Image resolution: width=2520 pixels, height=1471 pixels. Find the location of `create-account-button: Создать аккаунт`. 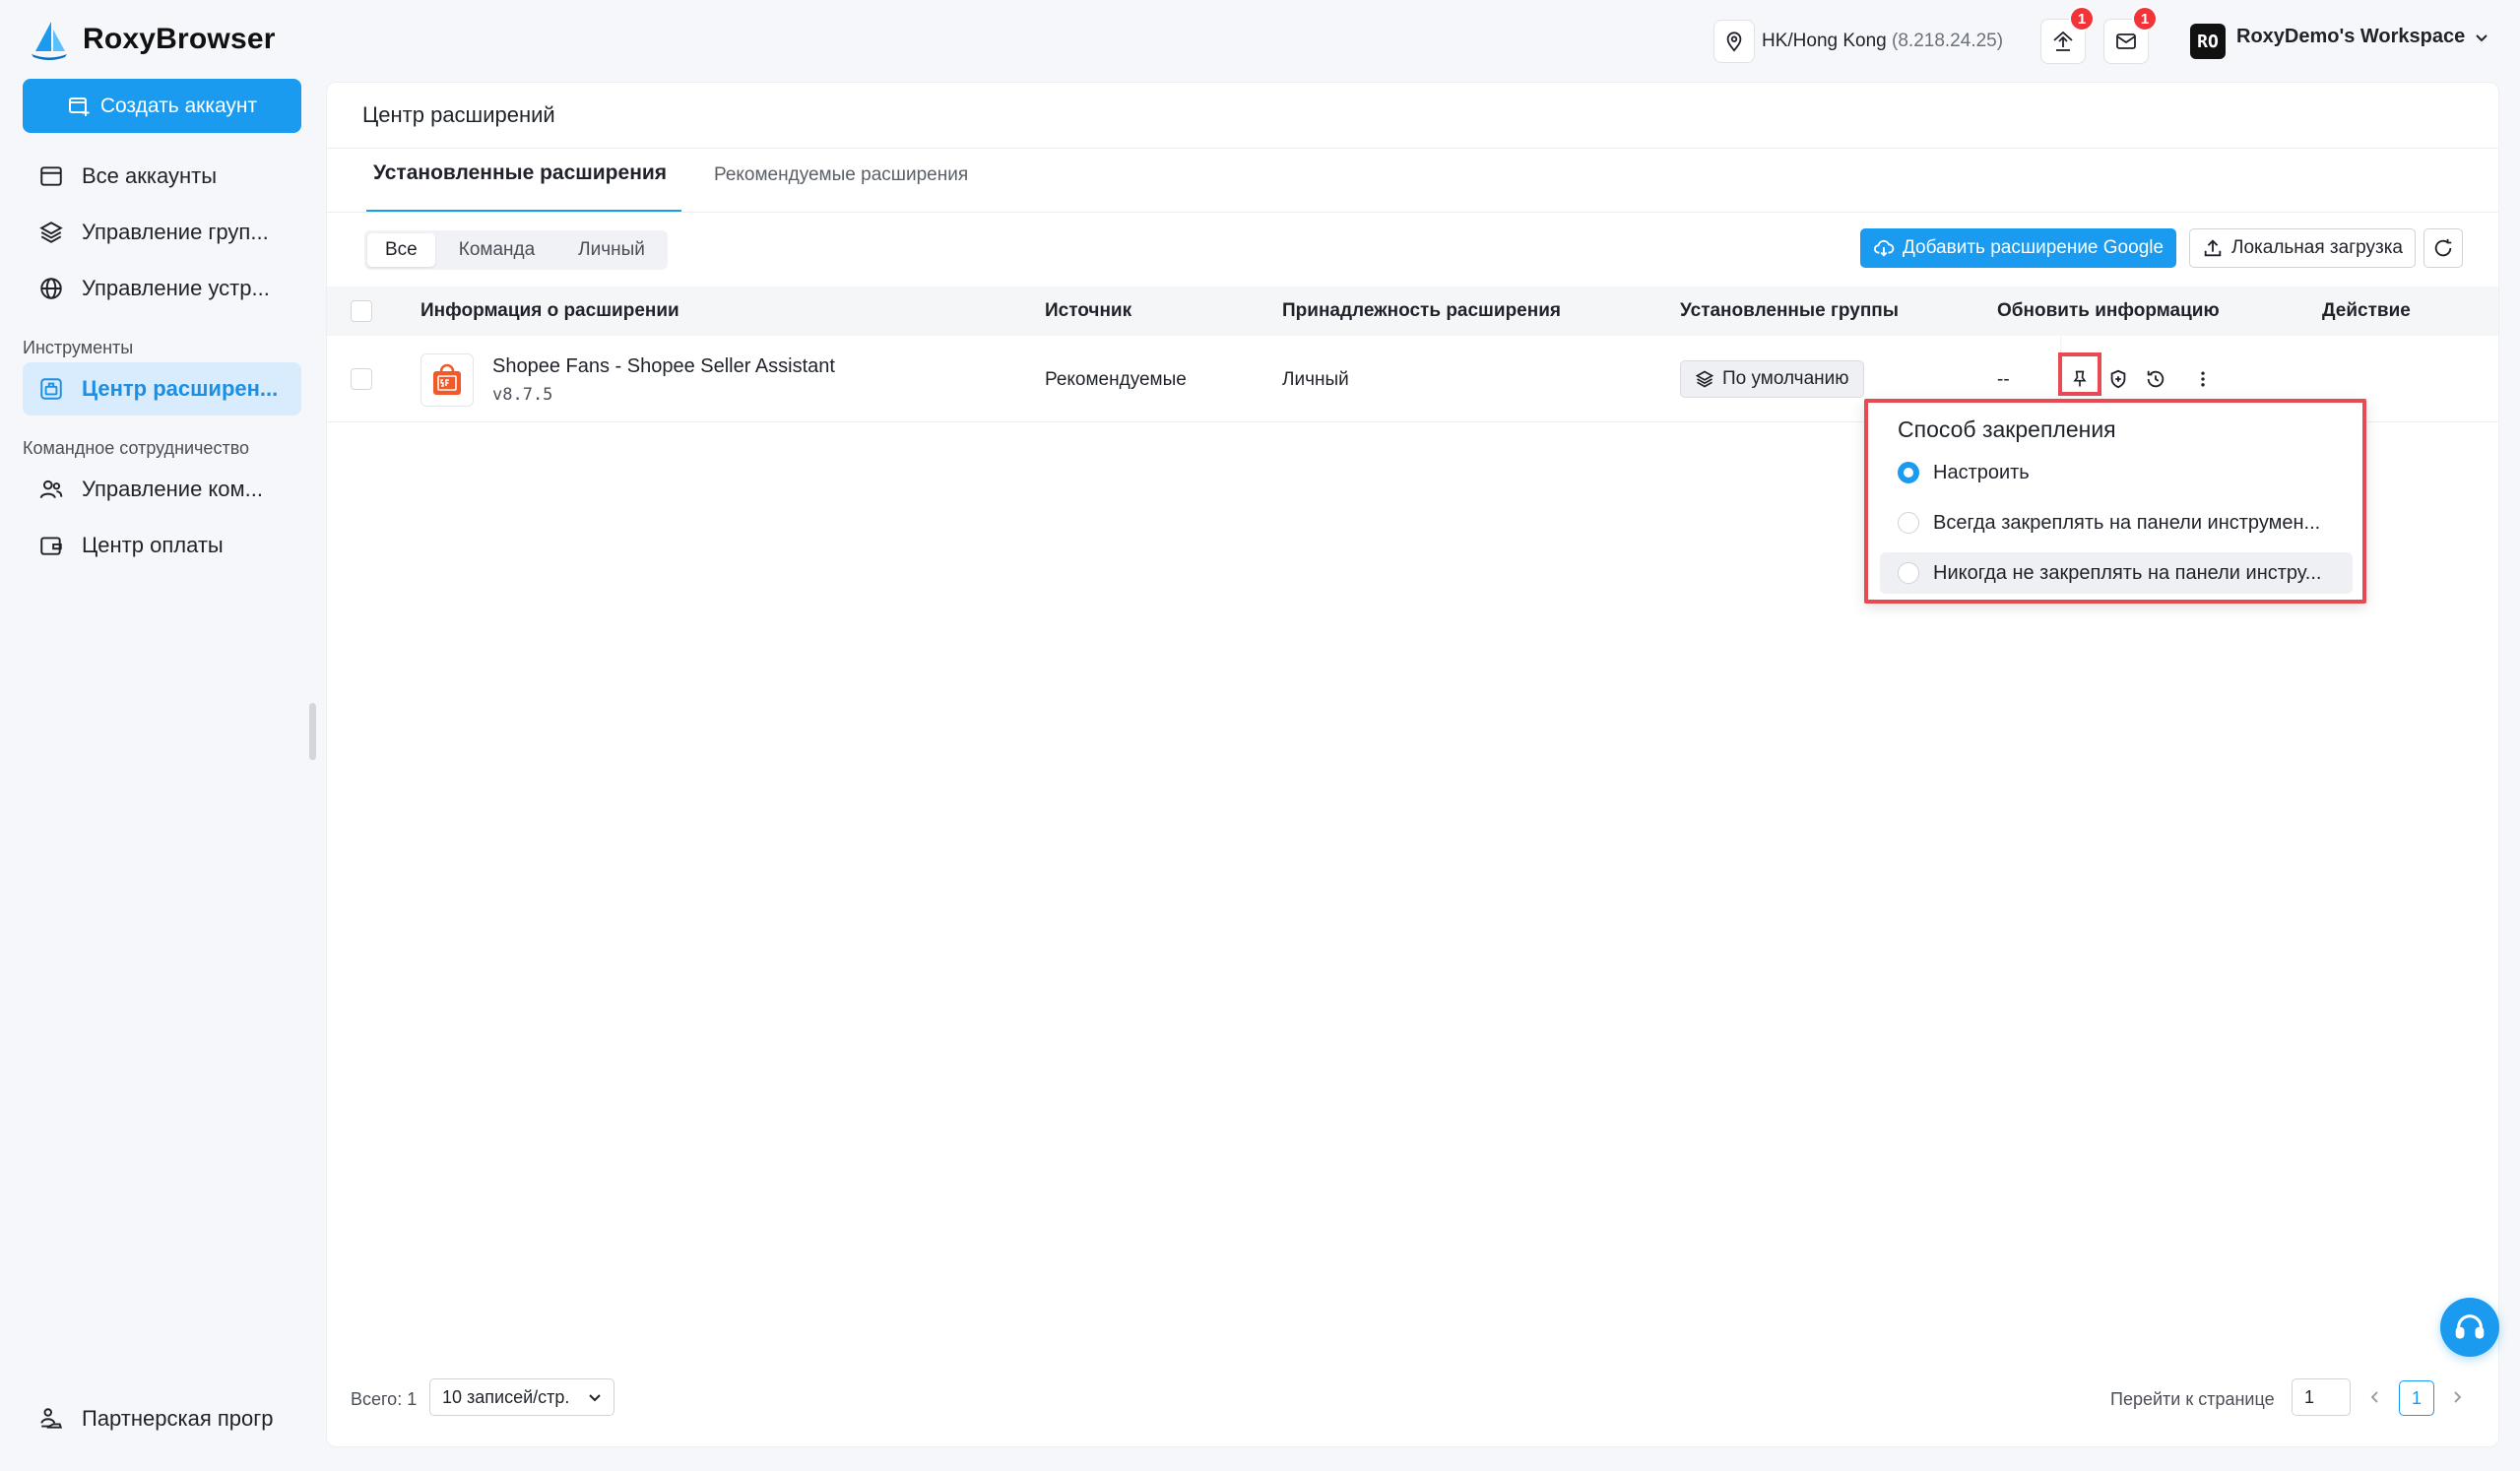

create-account-button: Создать аккаунт is located at coordinates (162, 106).